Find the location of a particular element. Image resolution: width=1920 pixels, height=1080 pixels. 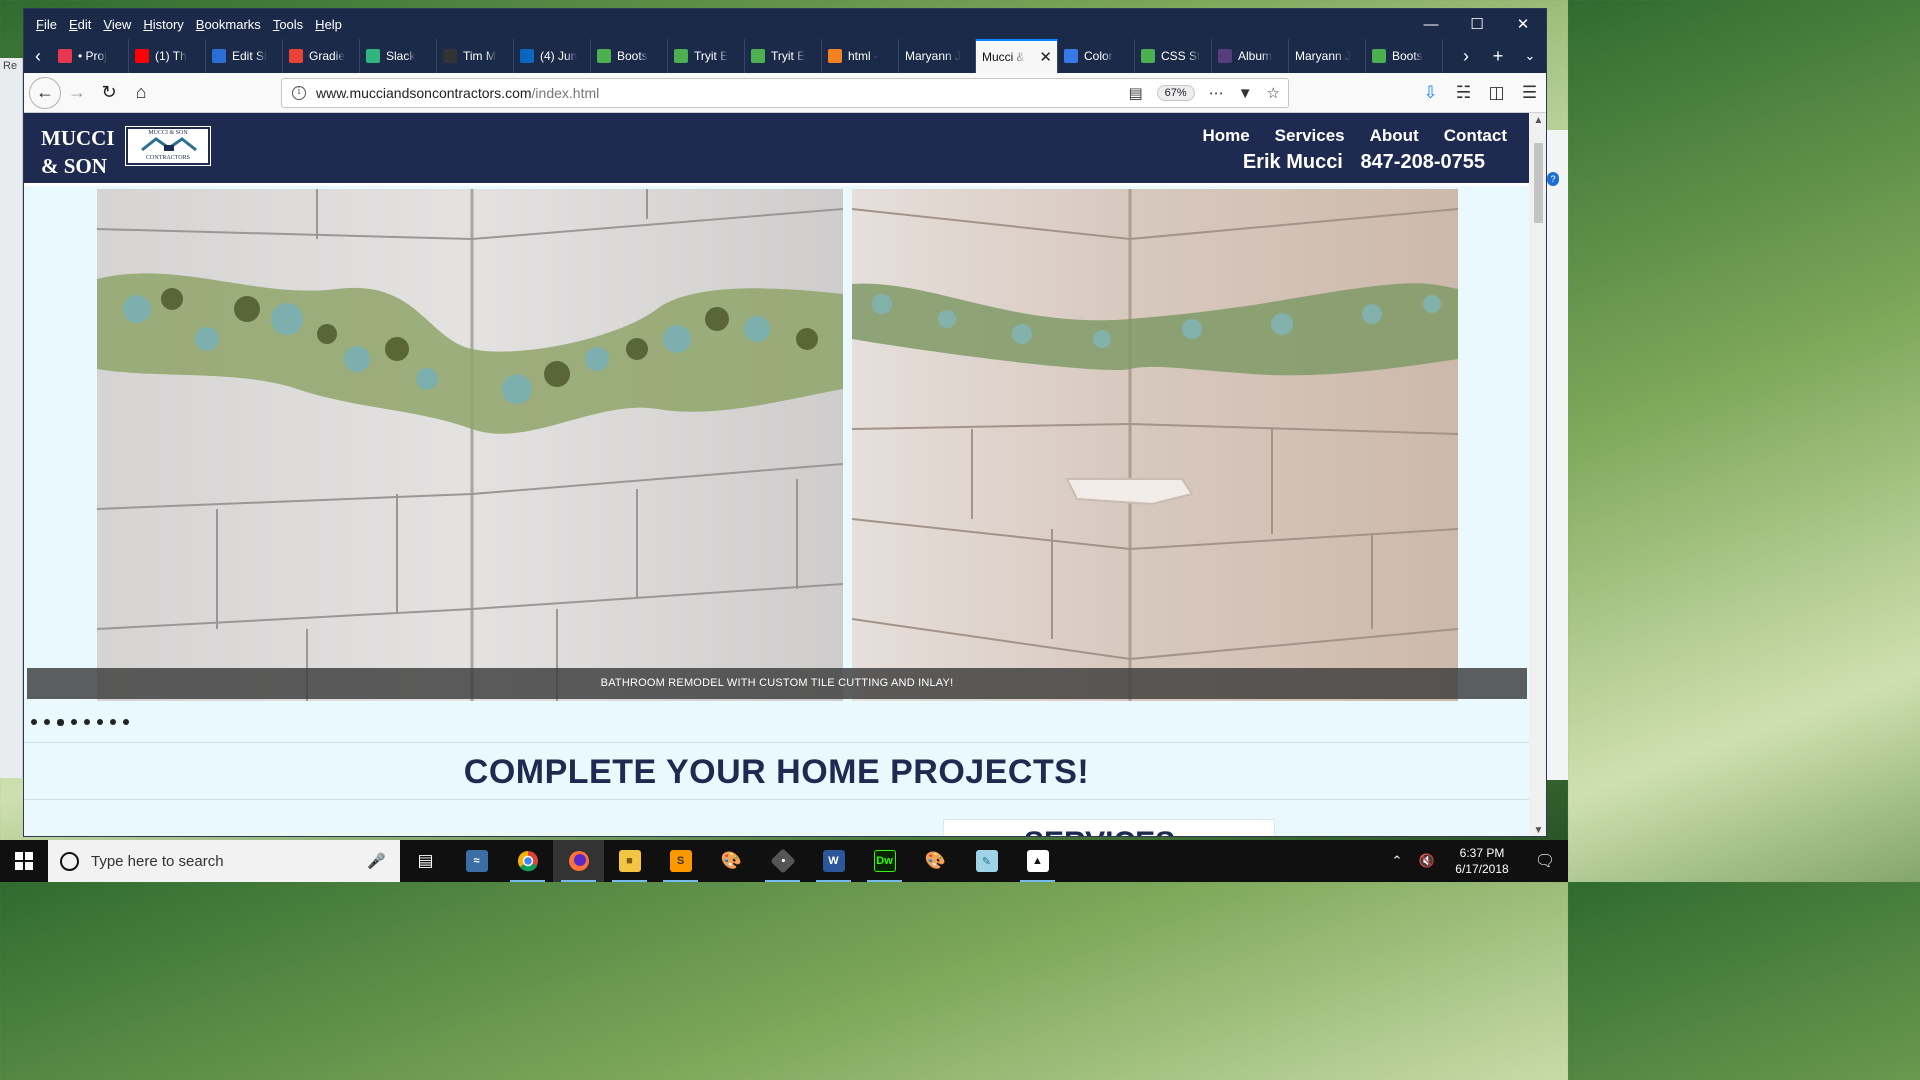

tab-tools: › + ⌄ is located at coordinates (1498, 56).